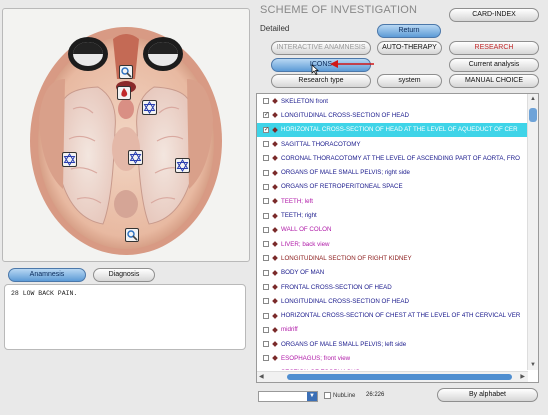 The width and height of the screenshot is (548, 415). Describe the element at coordinates (303, 273) in the screenshot. I see `list-item-label: BODY OF MAN` at that location.